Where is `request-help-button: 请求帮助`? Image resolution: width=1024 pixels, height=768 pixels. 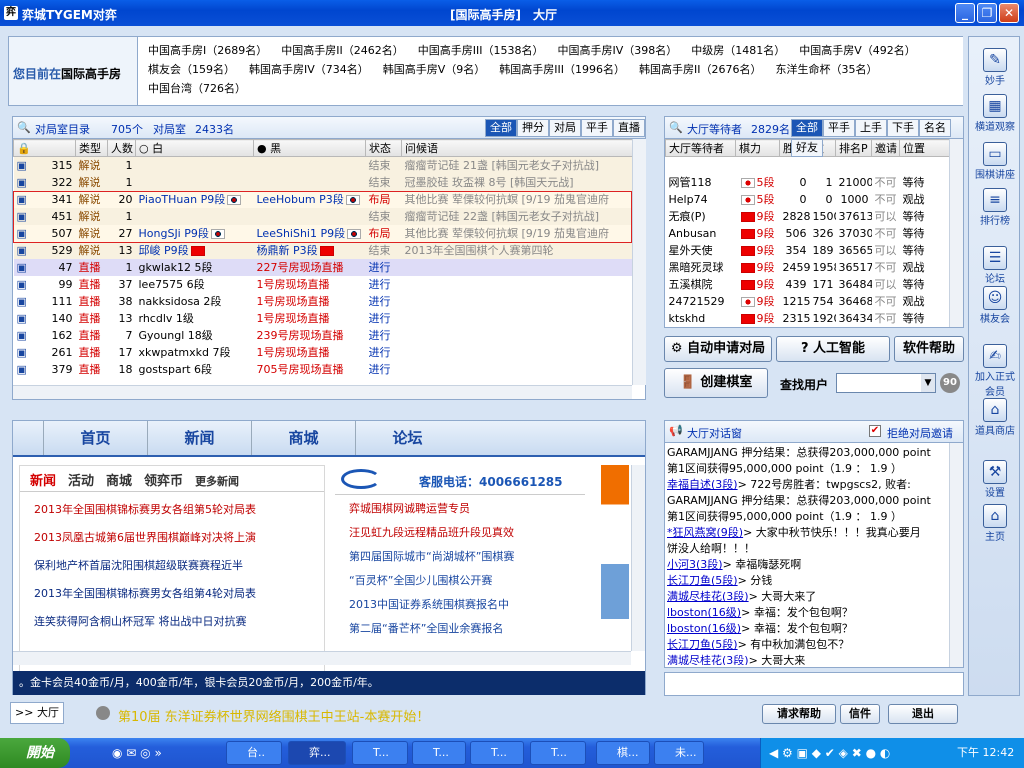
request-help-button: 请求帮助 is located at coordinates (799, 714).